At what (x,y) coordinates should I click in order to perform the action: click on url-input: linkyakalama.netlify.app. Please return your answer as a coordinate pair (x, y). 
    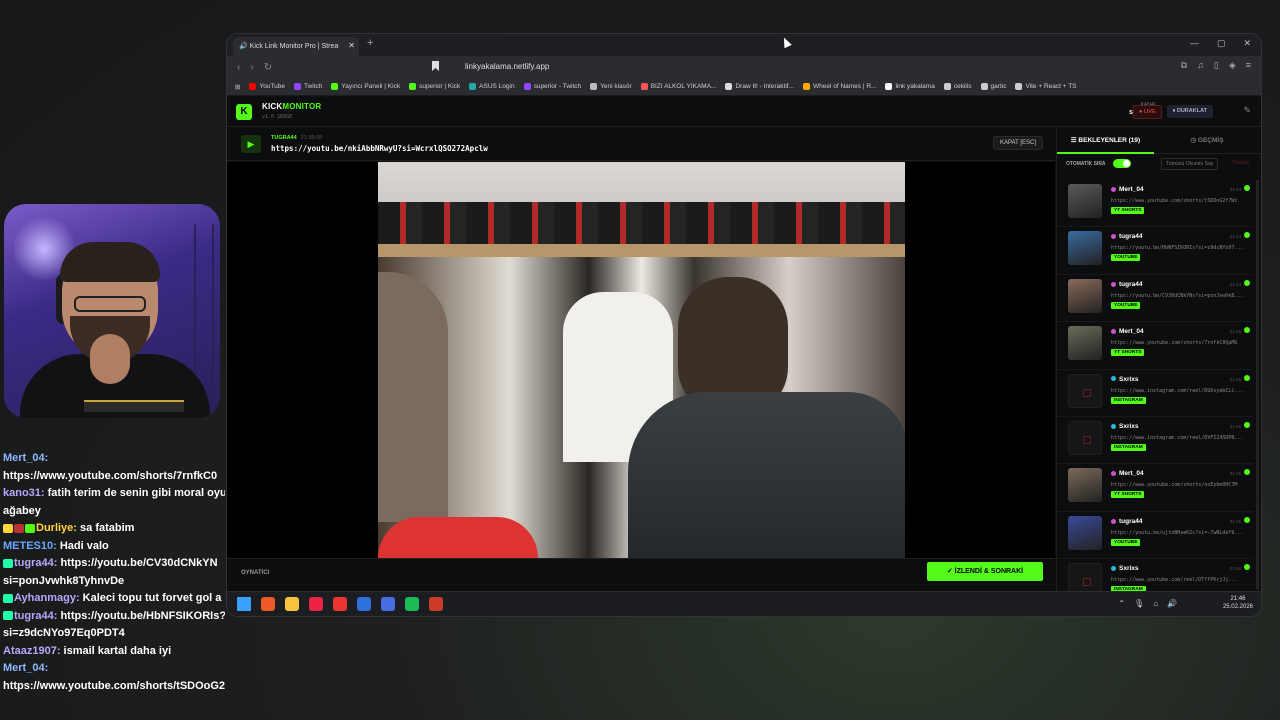
    Looking at the image, I should click on (719, 67).